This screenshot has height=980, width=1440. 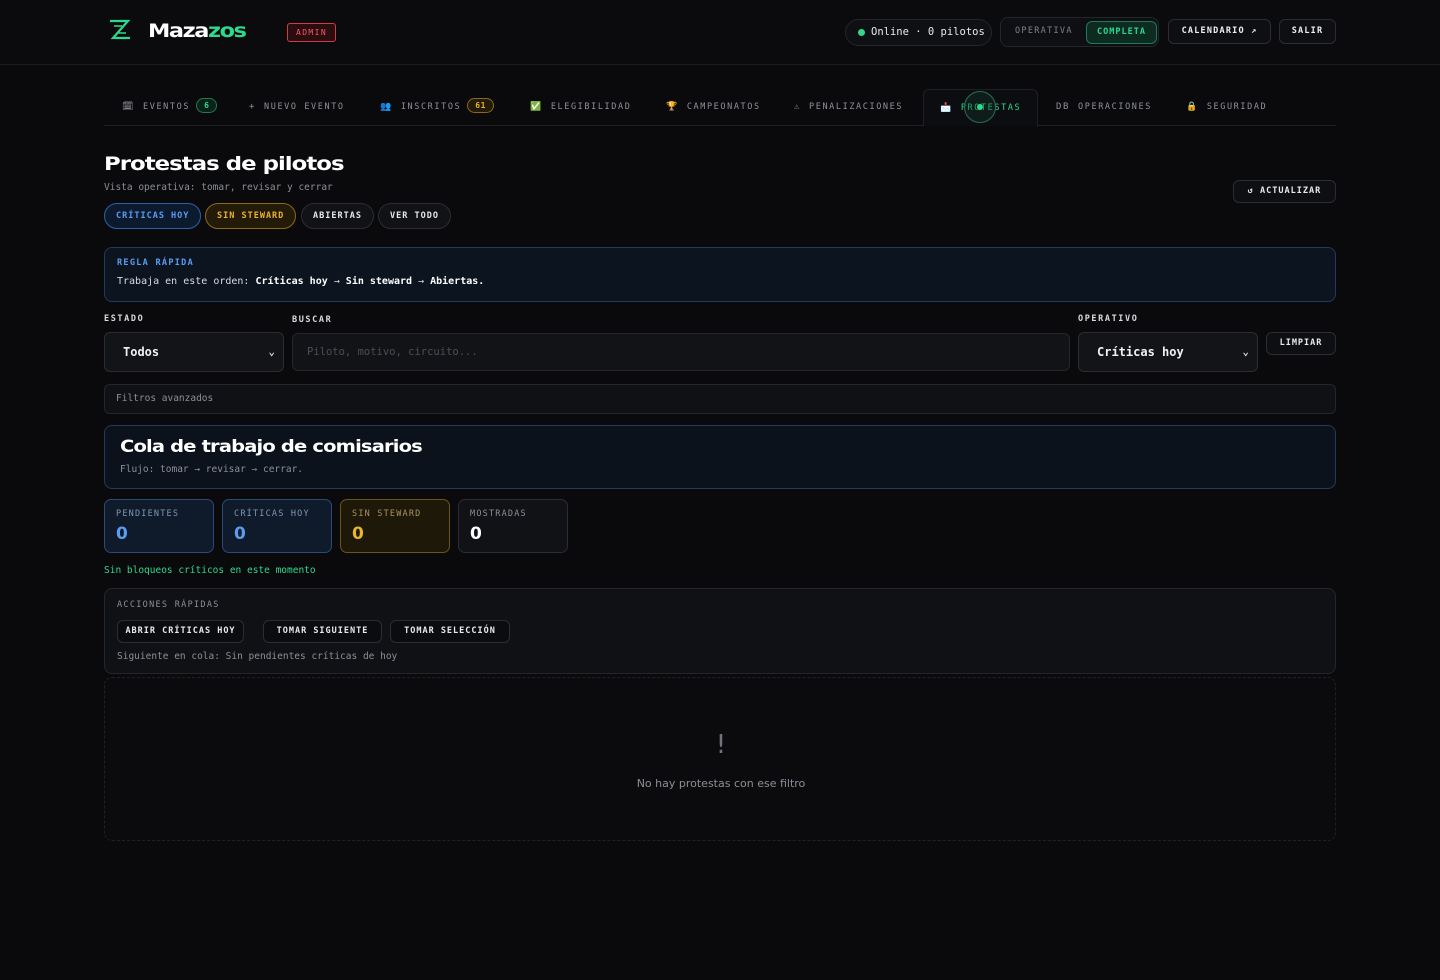 What do you see at coordinates (178, 31) in the screenshot?
I see `logo-main: Maza` at bounding box center [178, 31].